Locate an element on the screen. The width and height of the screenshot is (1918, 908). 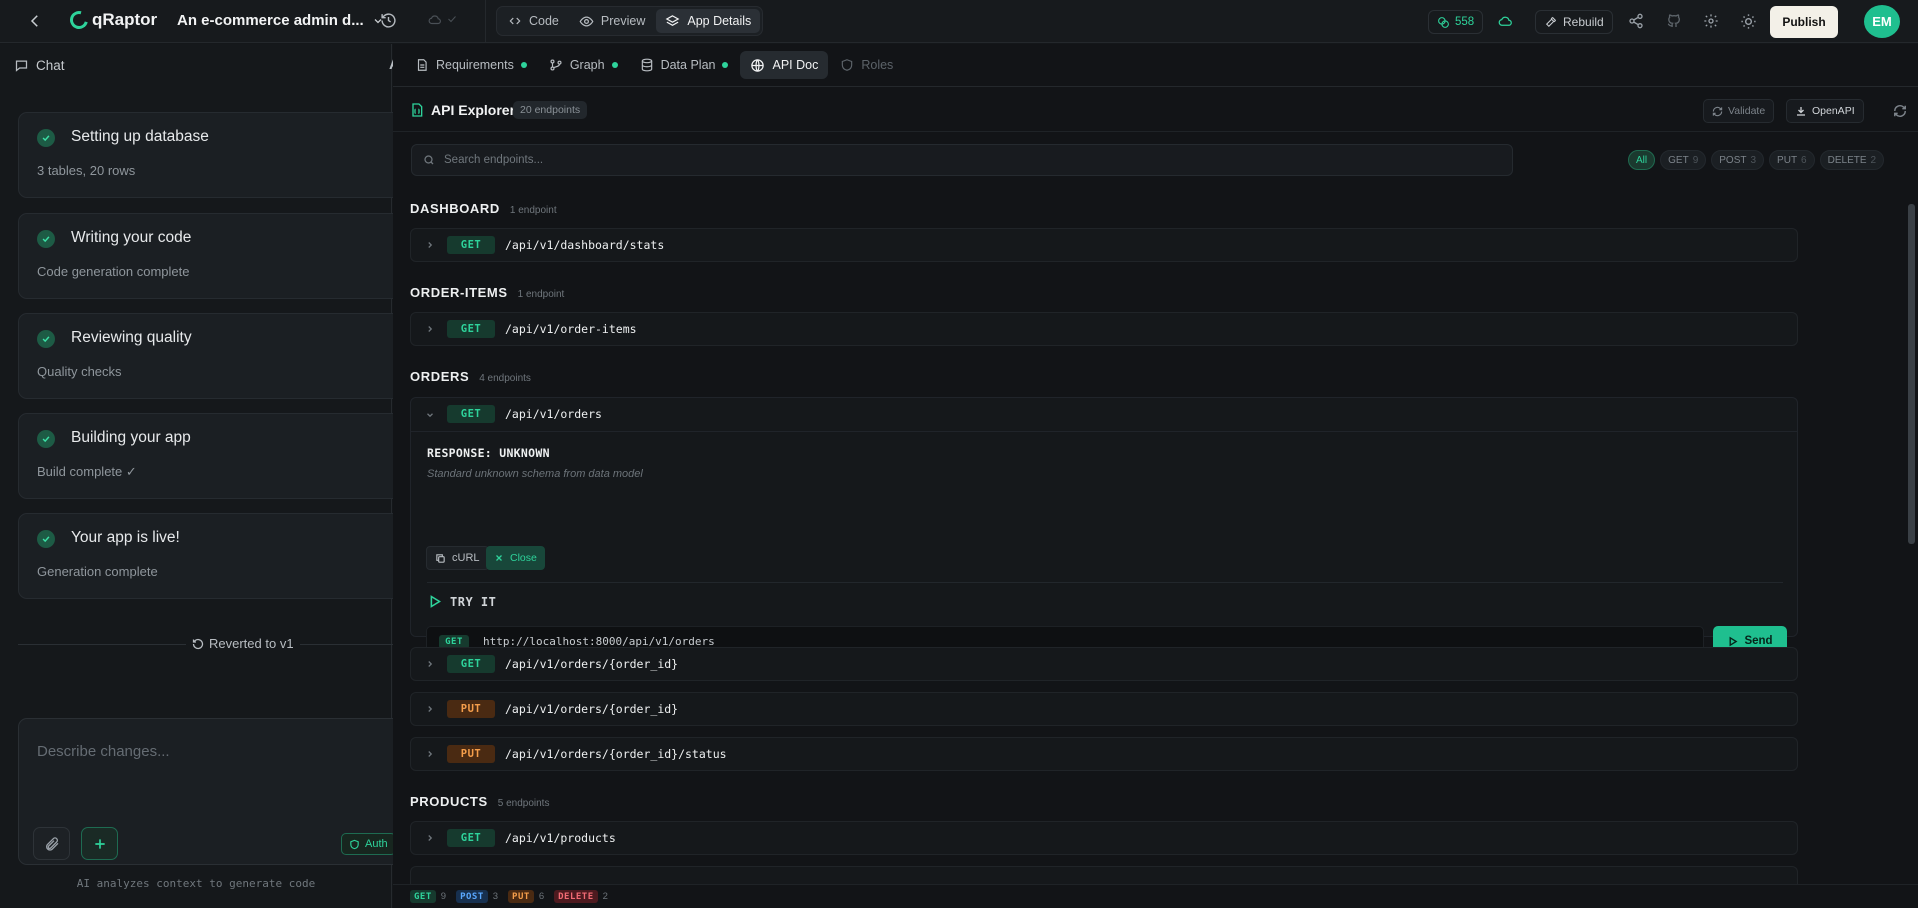
group-count: 1 endpoint is located at coordinates (541, 294).